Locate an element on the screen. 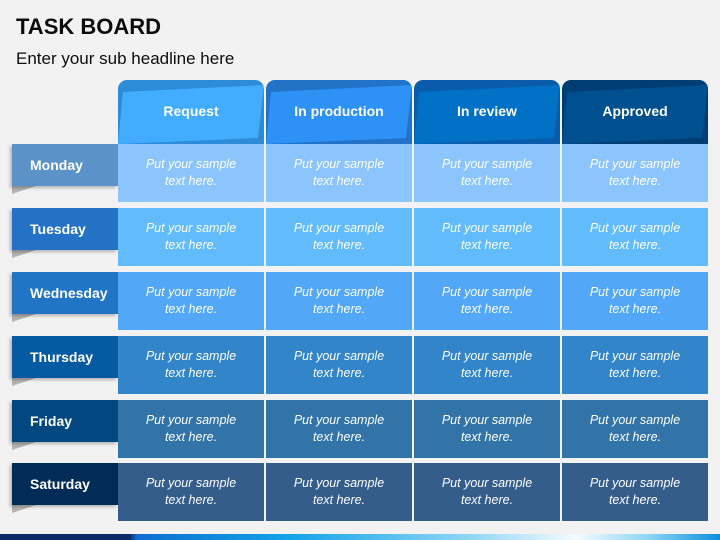  row-label-monday: Monday is located at coordinates (65, 165).